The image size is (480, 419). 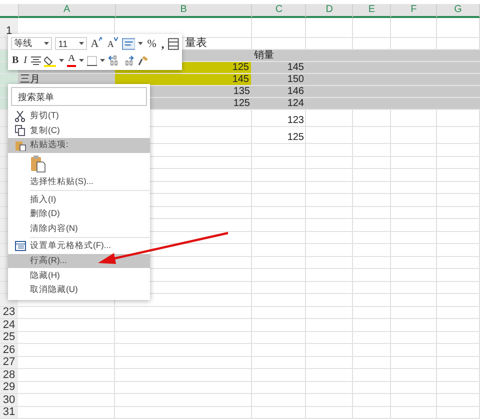 What do you see at coordinates (152, 43) in the screenshot?
I see `percent-button: %` at bounding box center [152, 43].